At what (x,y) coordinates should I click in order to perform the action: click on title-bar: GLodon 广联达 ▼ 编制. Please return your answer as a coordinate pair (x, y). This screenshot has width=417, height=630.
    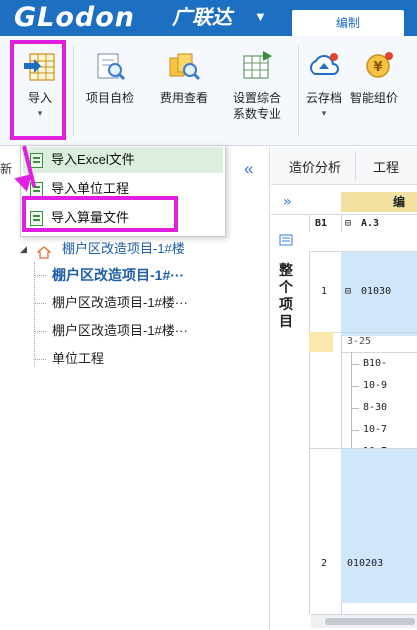
    Looking at the image, I should click on (208, 18).